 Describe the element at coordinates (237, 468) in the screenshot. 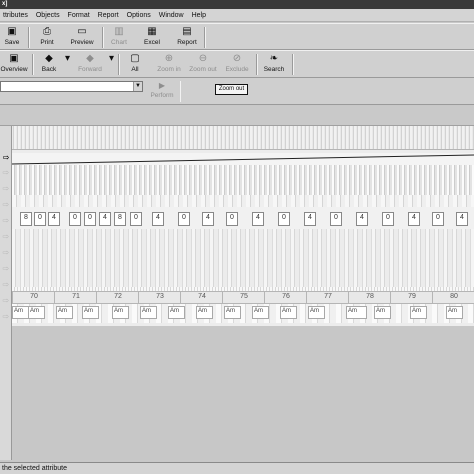

I see `status-bar: the selected attribute` at that location.